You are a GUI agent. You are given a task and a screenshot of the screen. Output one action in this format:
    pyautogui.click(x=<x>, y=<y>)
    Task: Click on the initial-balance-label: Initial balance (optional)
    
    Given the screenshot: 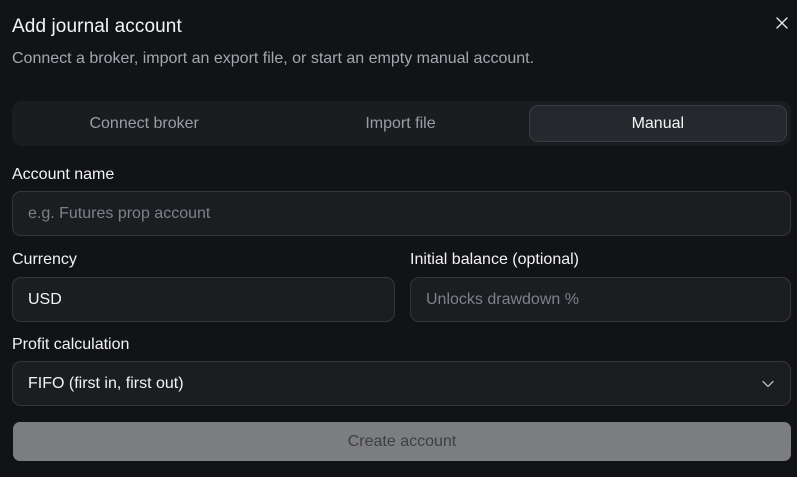 What is the action you would take?
    pyautogui.click(x=494, y=259)
    